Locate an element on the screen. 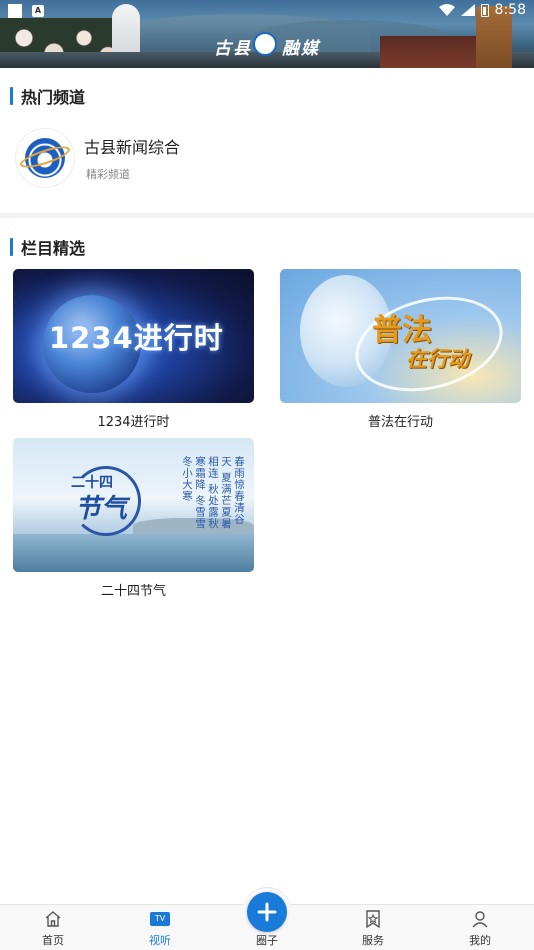 The image size is (534, 950). tab-label: 视听 is located at coordinates (160, 940).